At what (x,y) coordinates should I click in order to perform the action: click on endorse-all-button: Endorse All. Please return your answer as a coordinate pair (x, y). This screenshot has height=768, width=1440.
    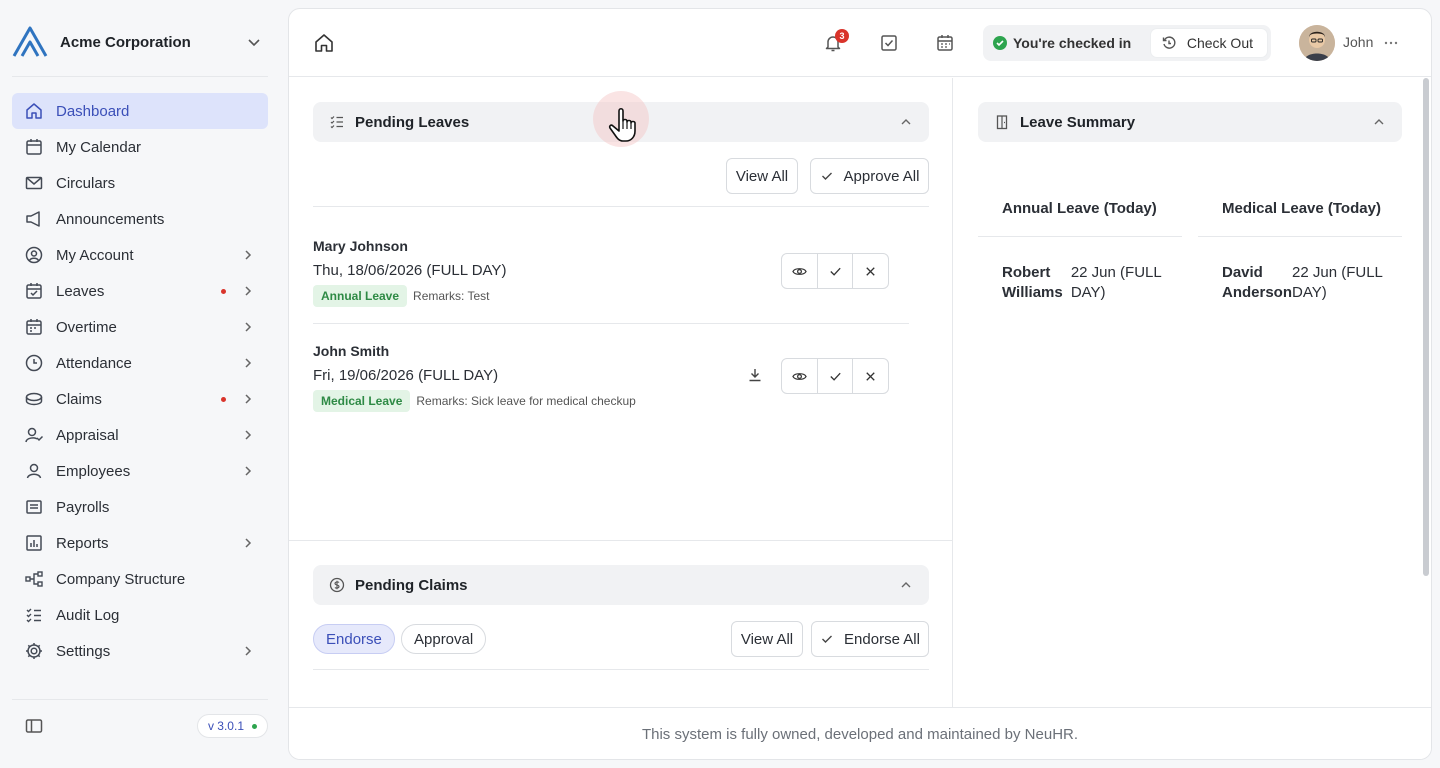
    Looking at the image, I should click on (870, 639).